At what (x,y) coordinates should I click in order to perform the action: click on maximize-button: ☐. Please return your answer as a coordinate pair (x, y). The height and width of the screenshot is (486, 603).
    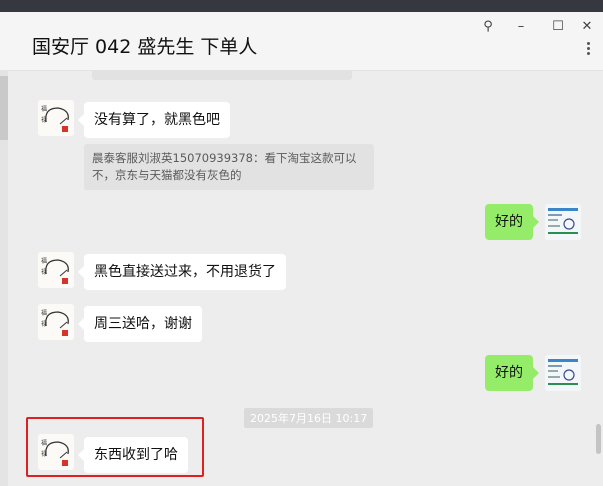
    Looking at the image, I should click on (558, 27).